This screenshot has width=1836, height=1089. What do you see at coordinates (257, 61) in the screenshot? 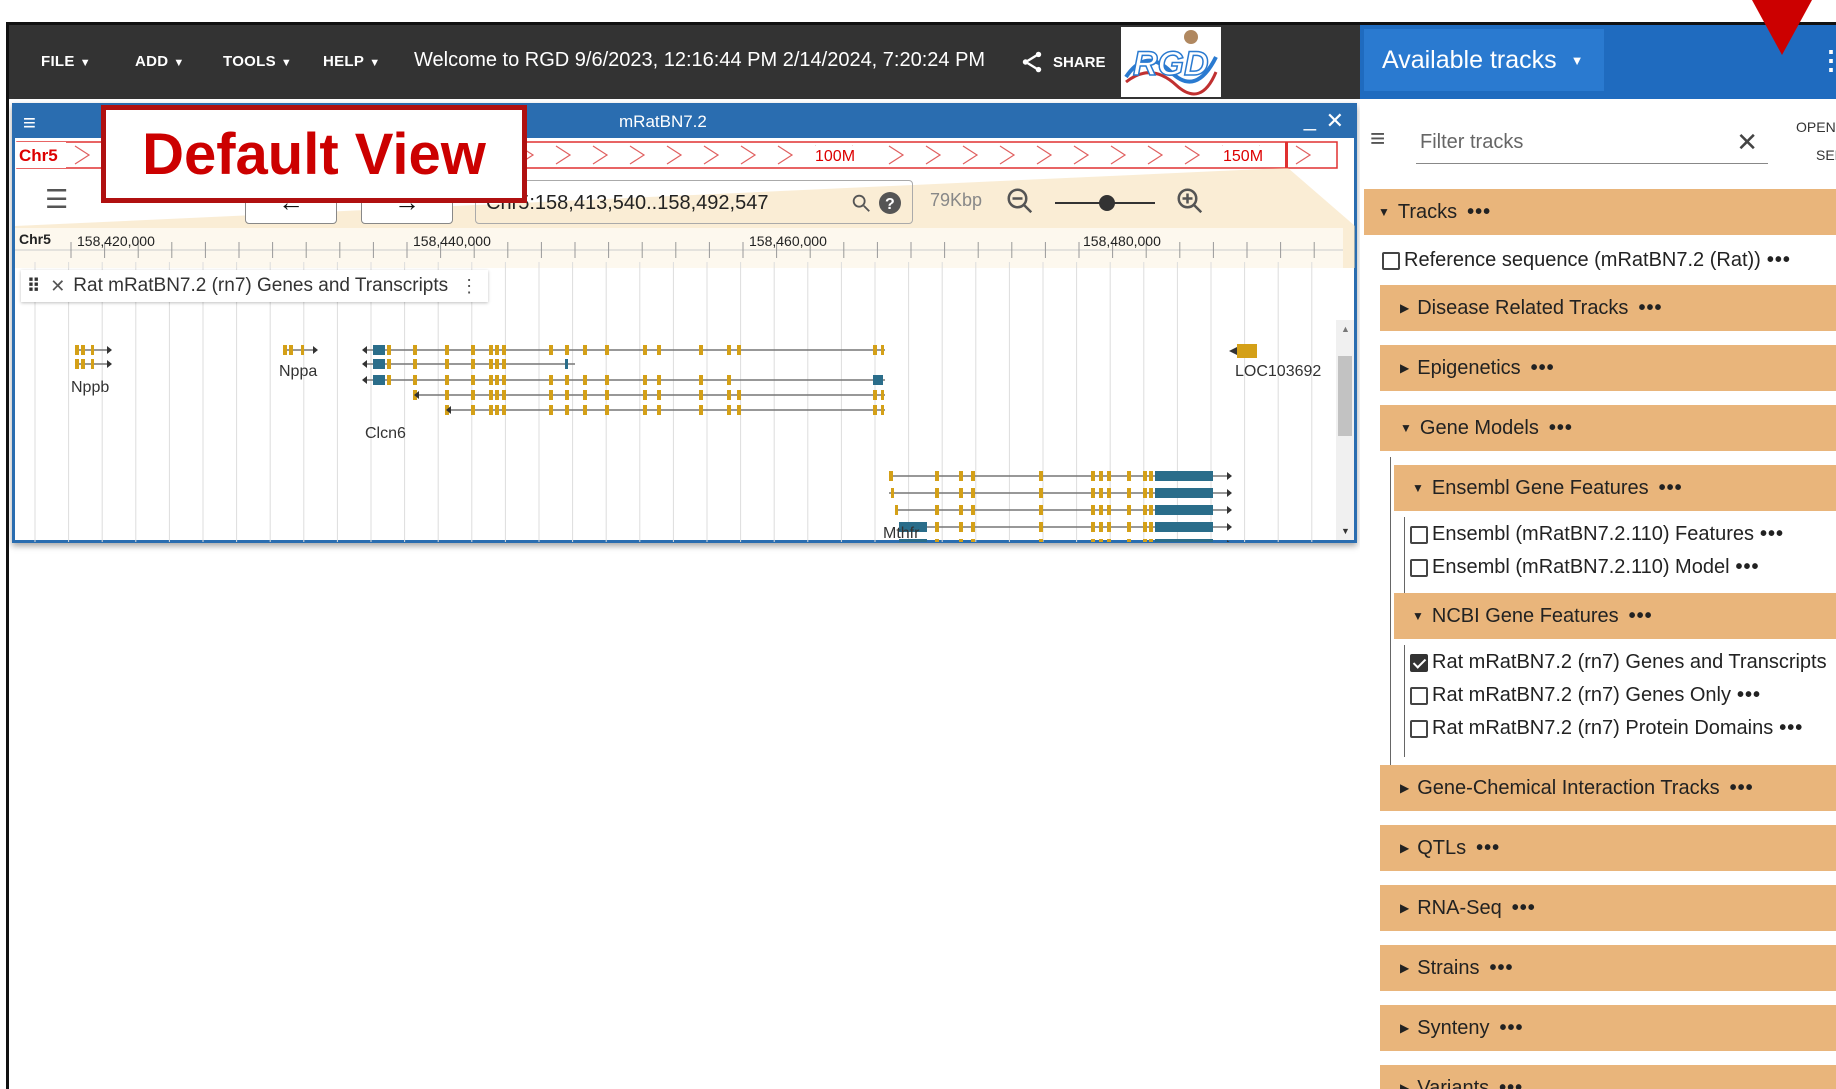
I see `menu-tools: TOOLS ▼` at bounding box center [257, 61].